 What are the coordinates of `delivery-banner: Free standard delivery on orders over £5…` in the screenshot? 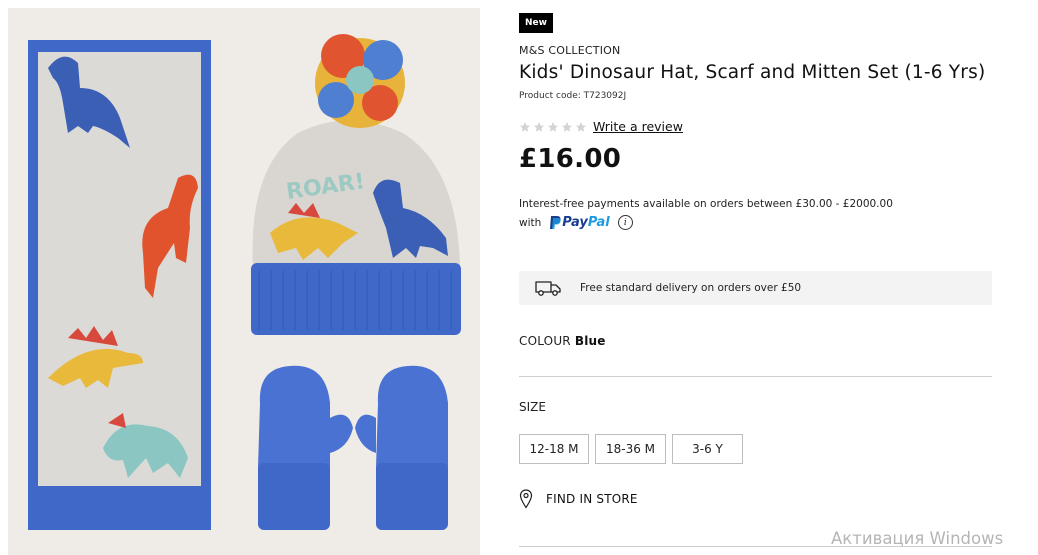 It's located at (755, 288).